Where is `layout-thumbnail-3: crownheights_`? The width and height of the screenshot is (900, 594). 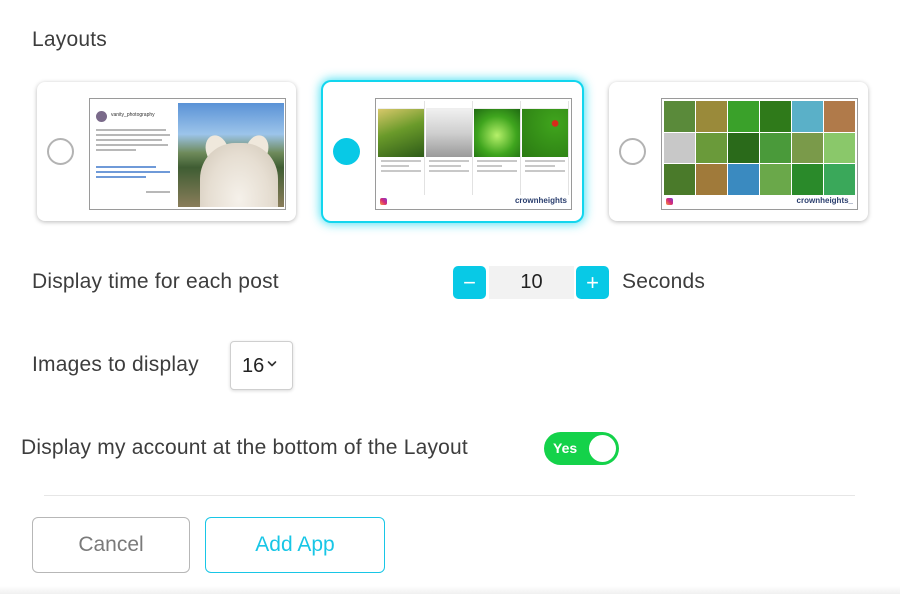 layout-thumbnail-3: crownheights_ is located at coordinates (759, 154).